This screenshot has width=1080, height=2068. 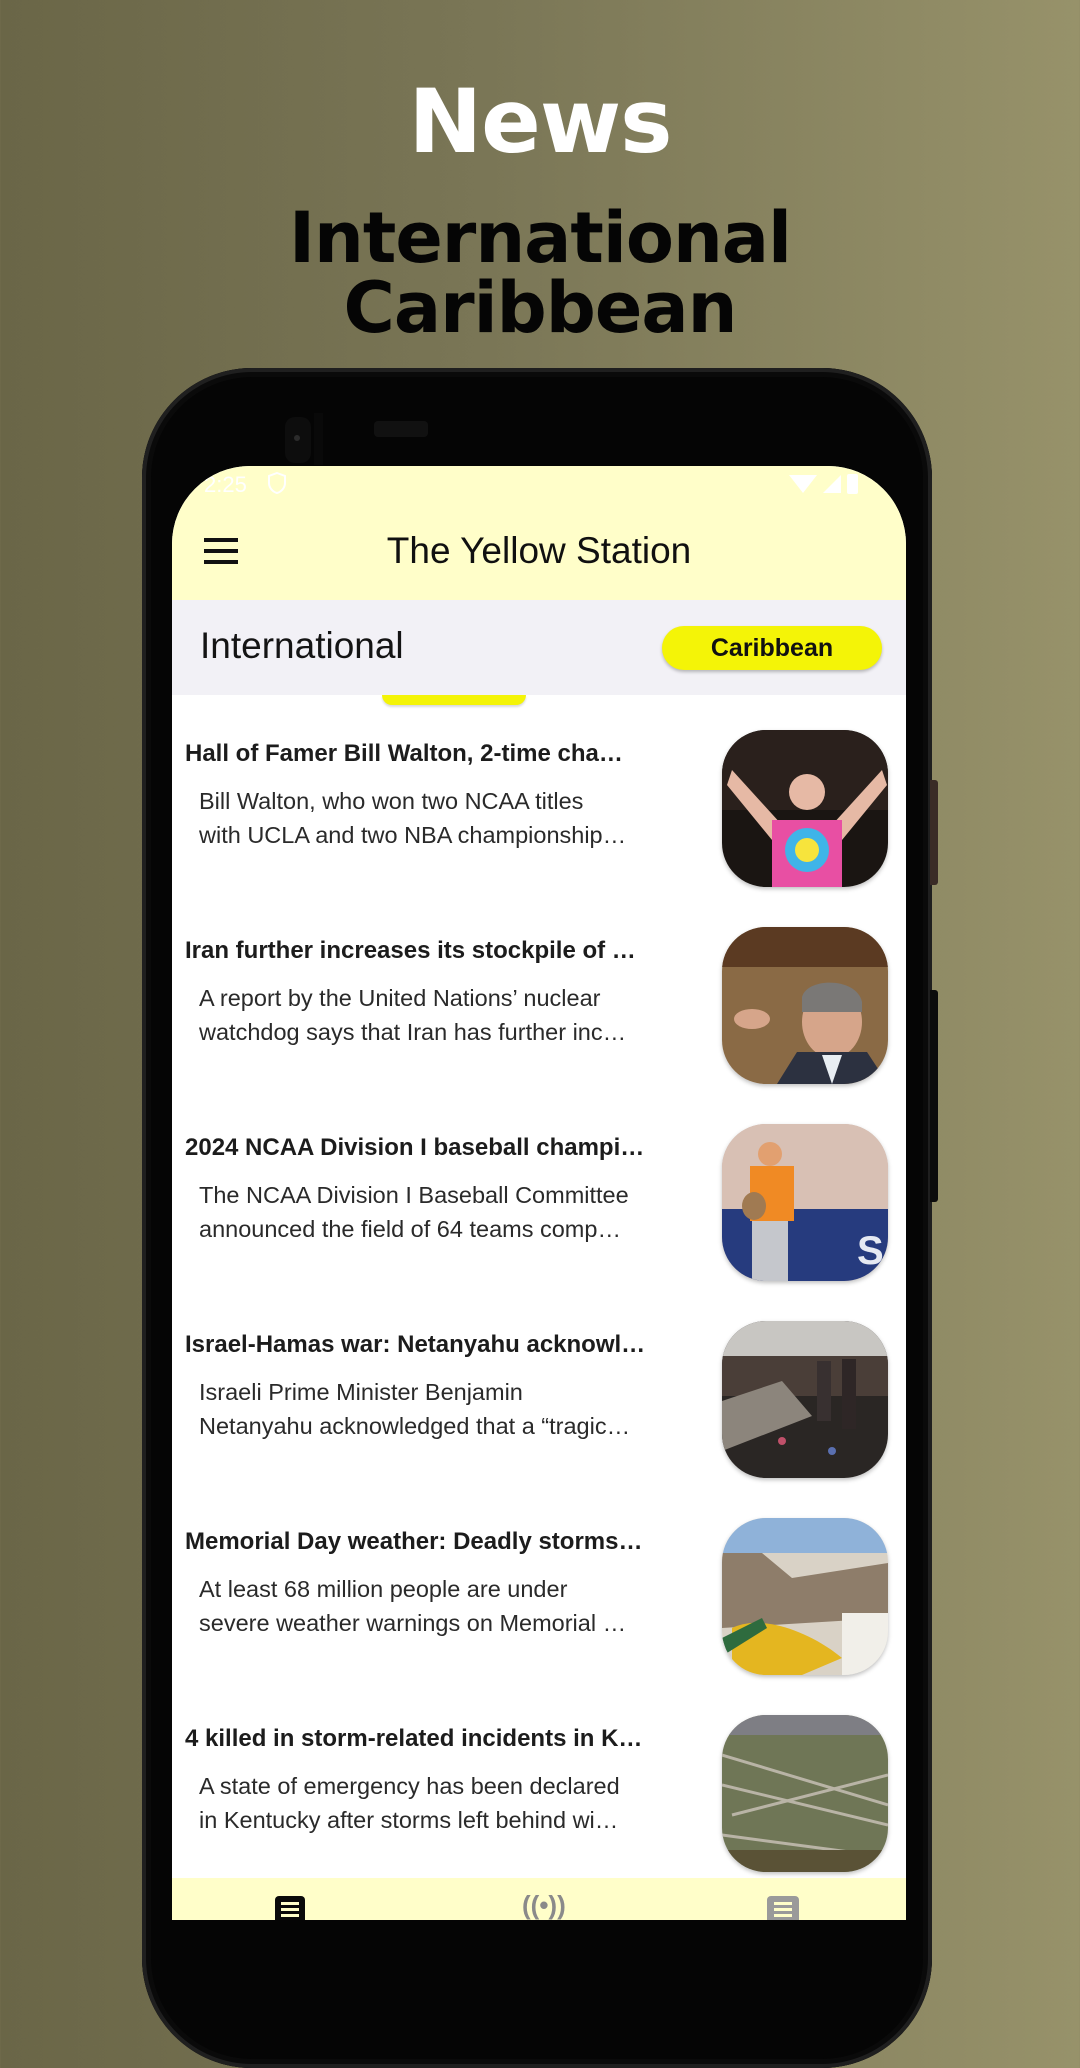 What do you see at coordinates (934, 832) in the screenshot?
I see `power-button` at bounding box center [934, 832].